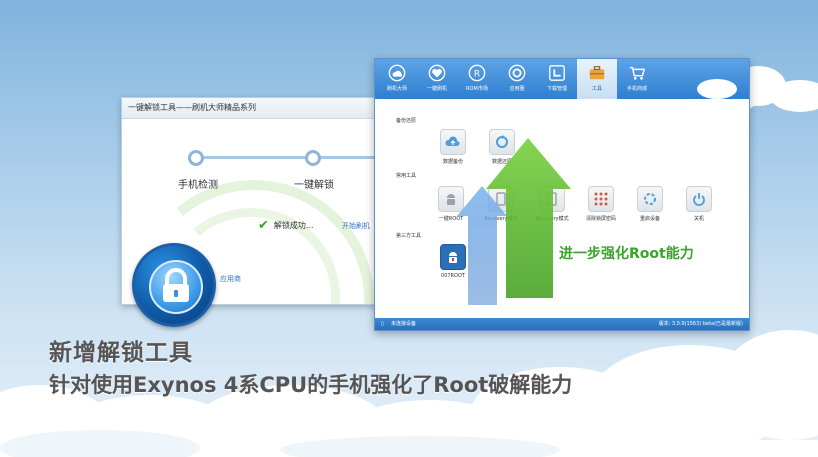 Image resolution: width=818 pixels, height=457 pixels. I want to click on caption-title: 新增解锁工具, so click(121, 353).